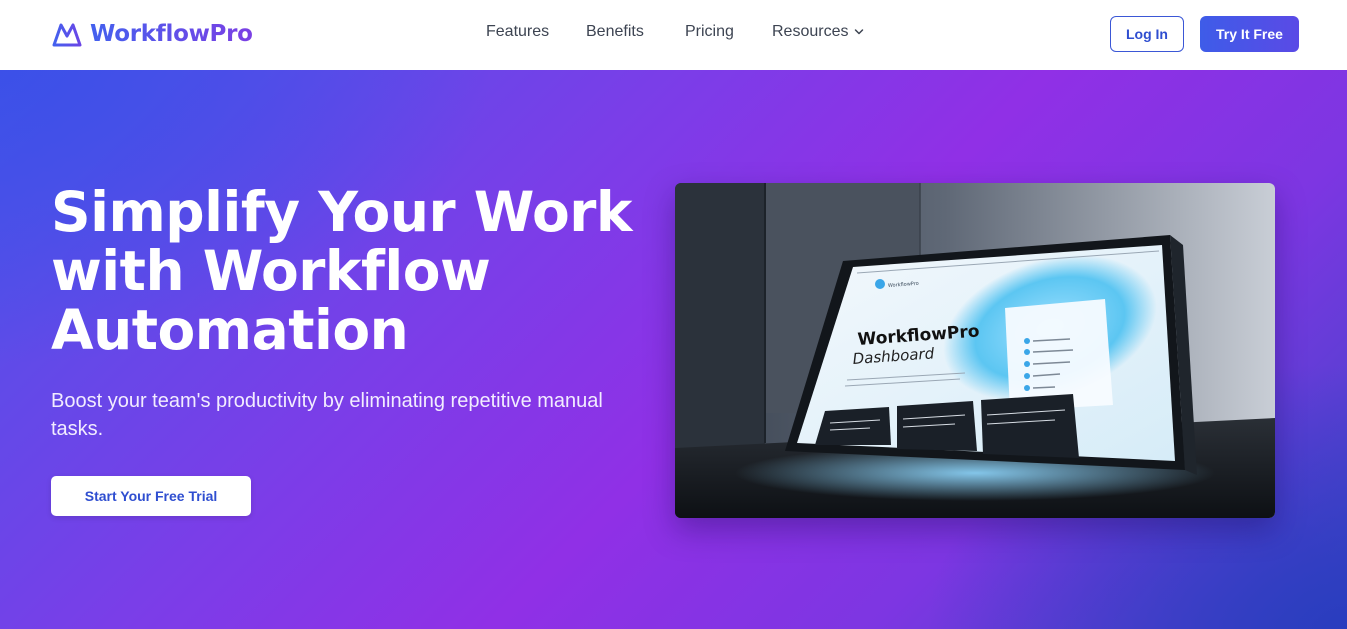  I want to click on brand-logo: WorkflowPro, so click(152, 34).